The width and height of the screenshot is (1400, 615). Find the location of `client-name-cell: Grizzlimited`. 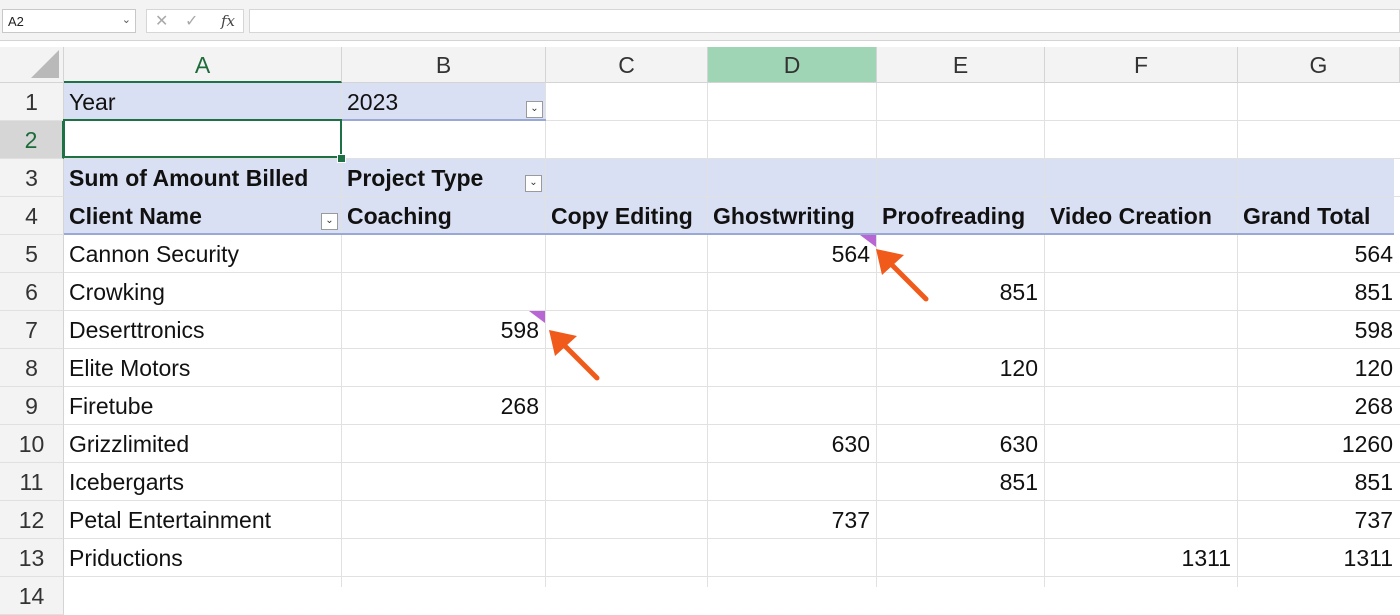

client-name-cell: Grizzlimited is located at coordinates (203, 444).